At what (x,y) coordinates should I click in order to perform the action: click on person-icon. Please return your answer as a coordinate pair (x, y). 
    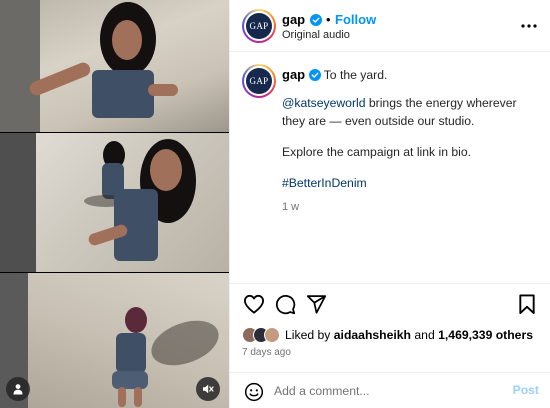
    Looking at the image, I should click on (18, 389).